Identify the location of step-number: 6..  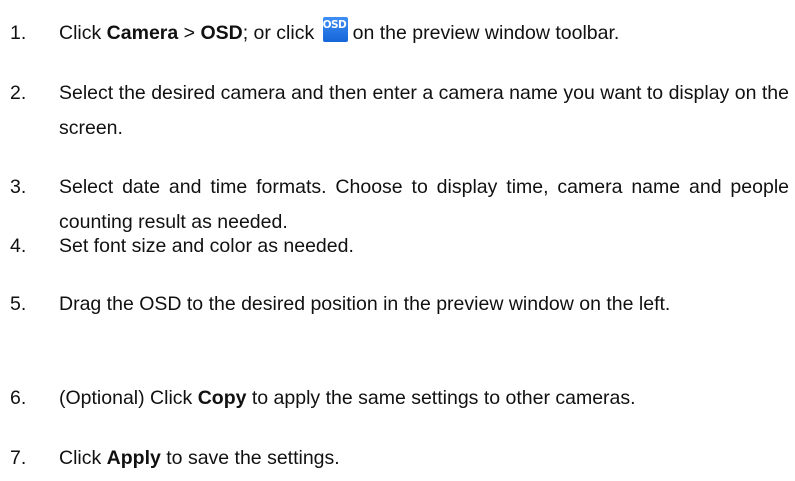
(18, 398).